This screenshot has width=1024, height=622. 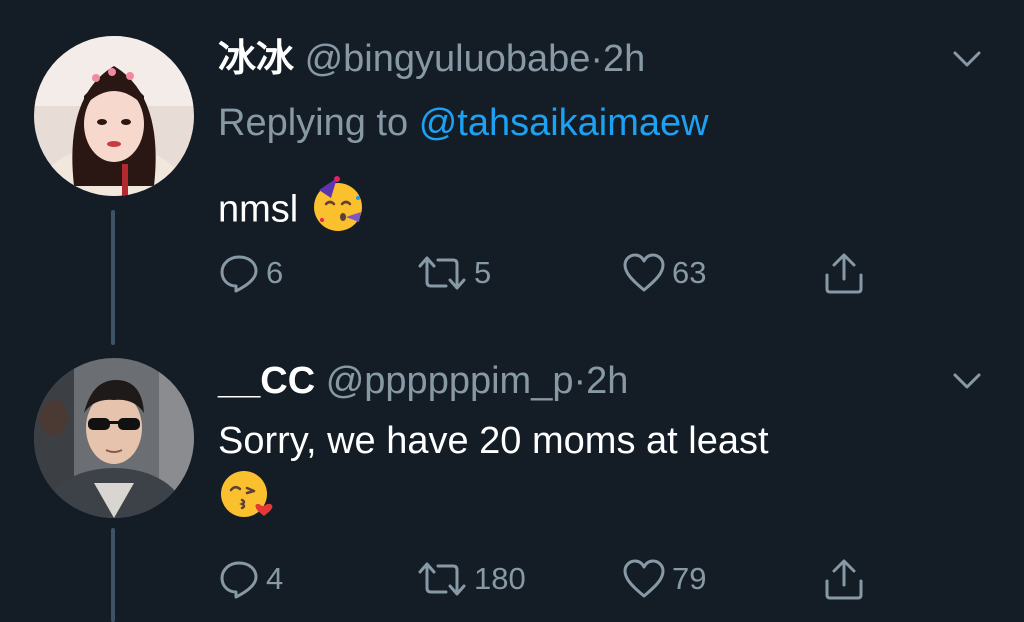 What do you see at coordinates (689, 578) in the screenshot?
I see `like-count: 79` at bounding box center [689, 578].